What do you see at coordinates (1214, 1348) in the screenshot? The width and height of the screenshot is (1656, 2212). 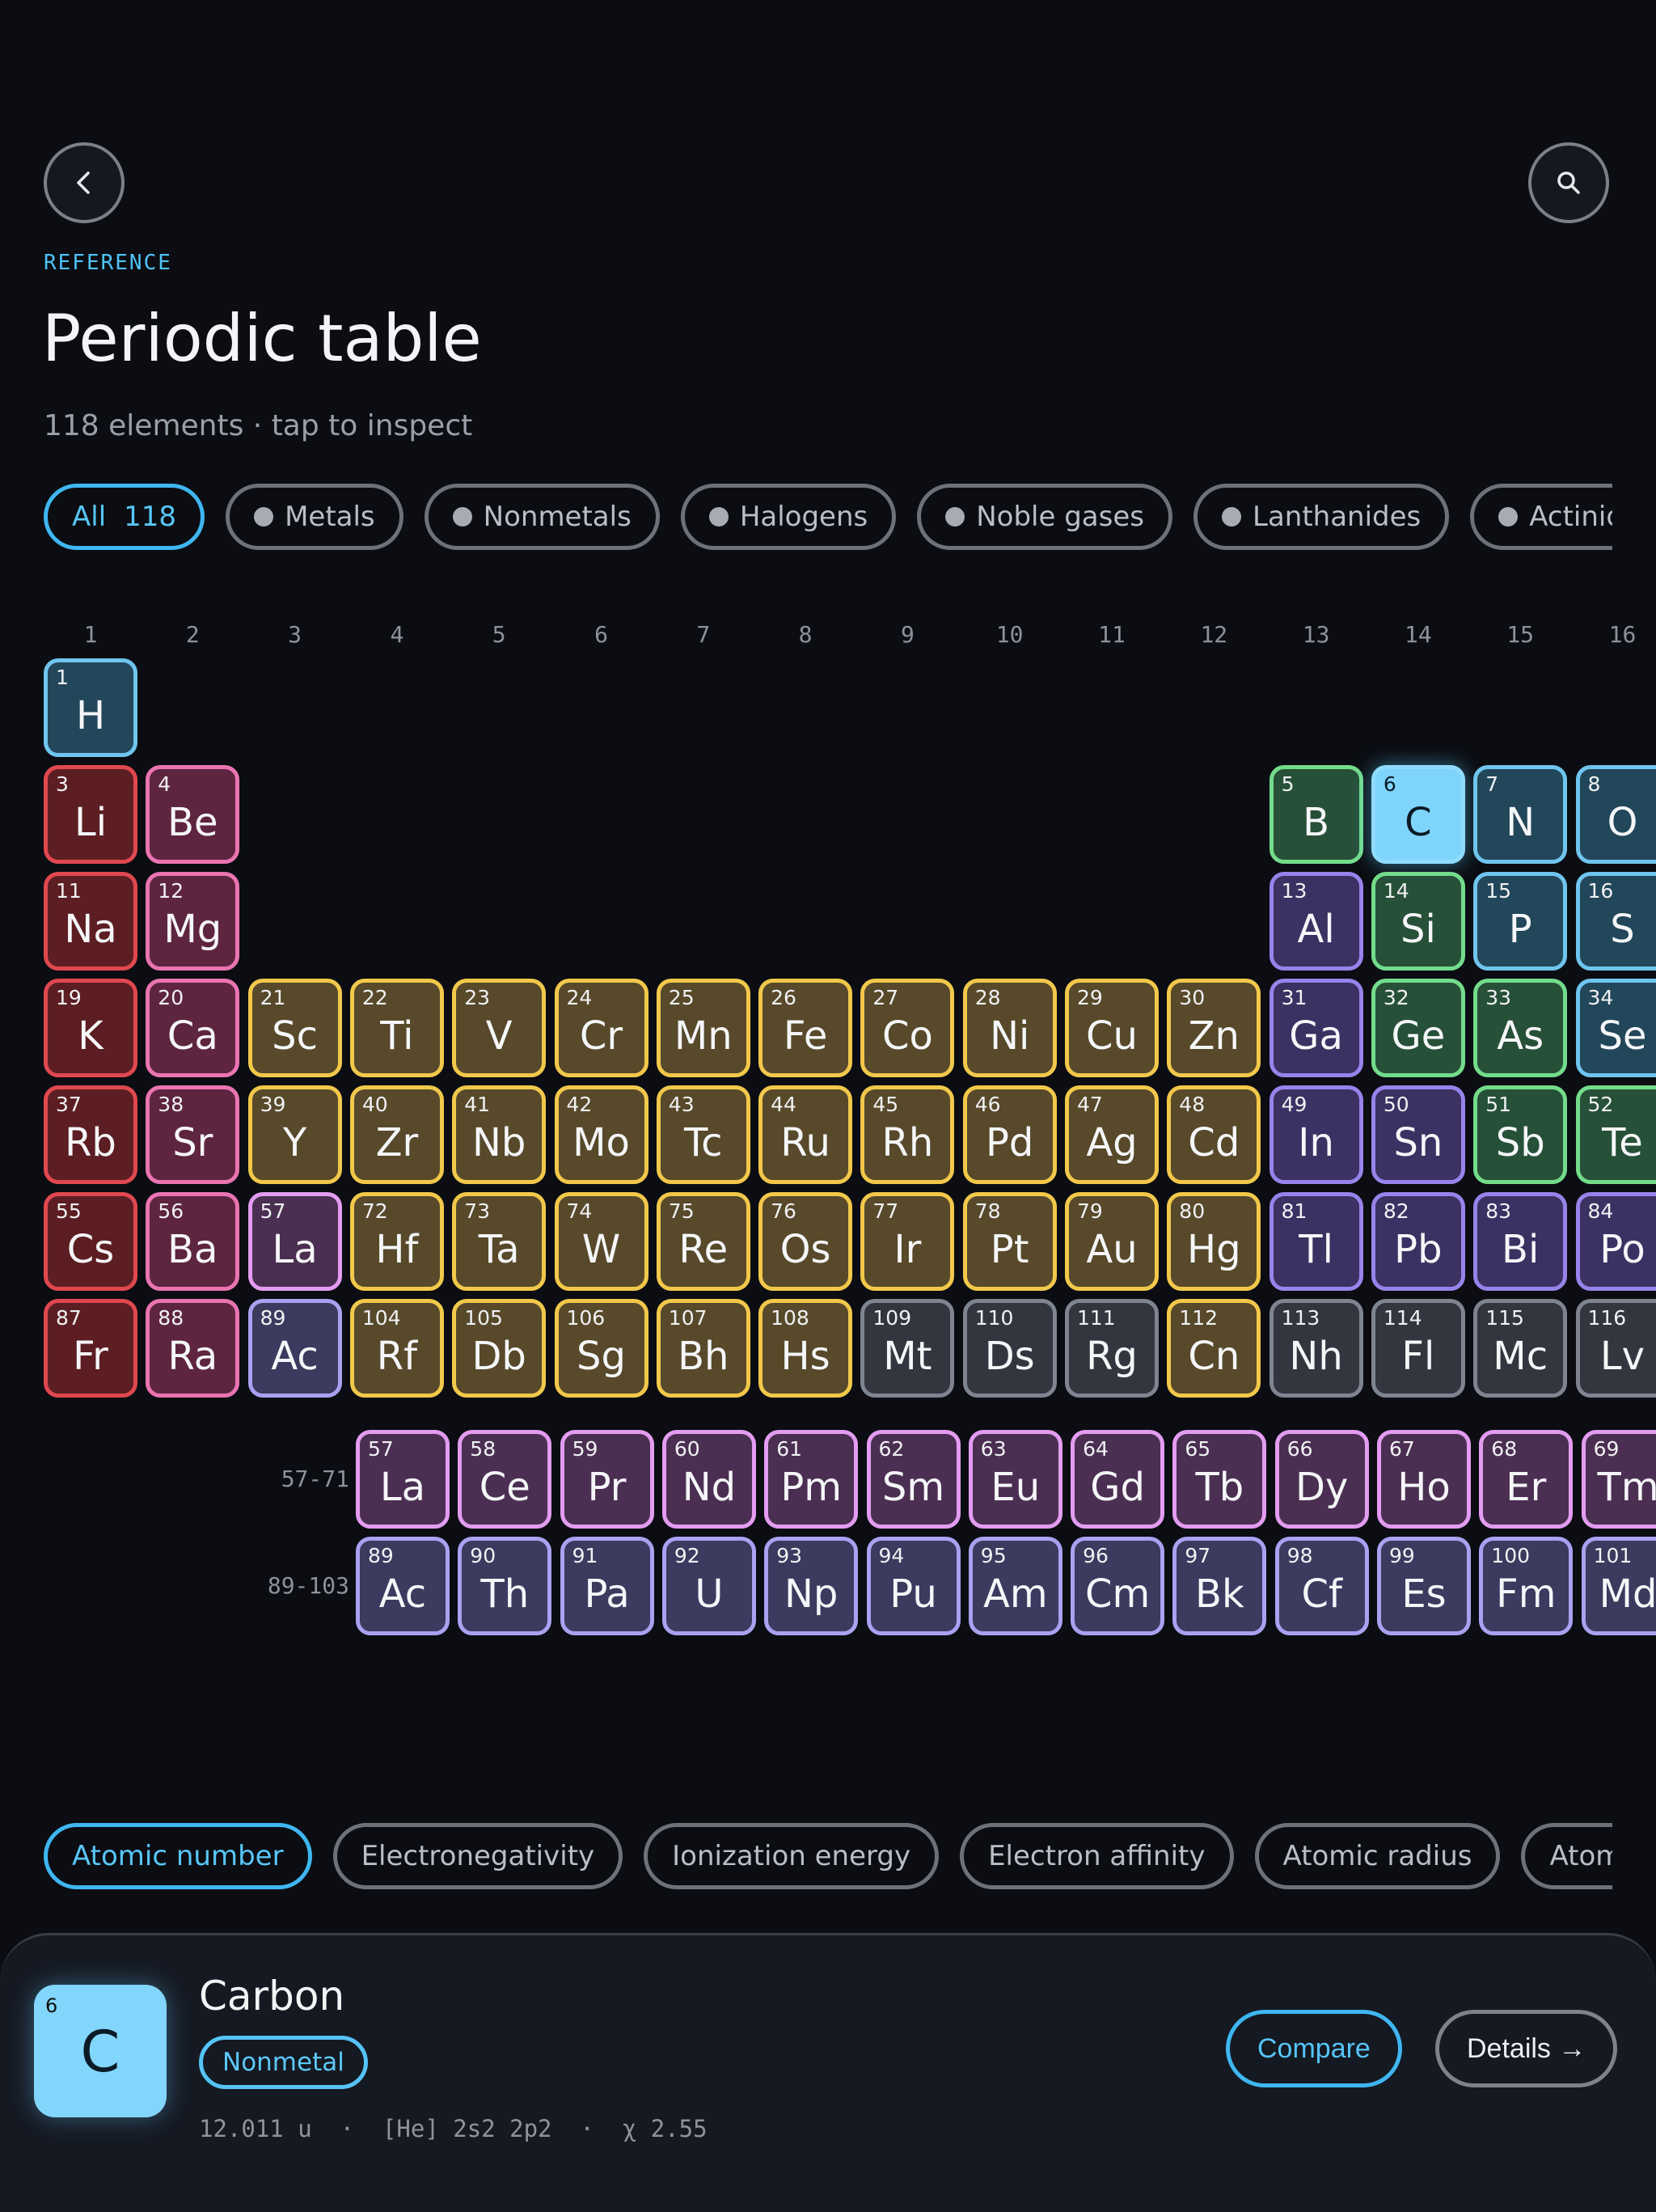 I see `element-cell-cn: 112Cn` at bounding box center [1214, 1348].